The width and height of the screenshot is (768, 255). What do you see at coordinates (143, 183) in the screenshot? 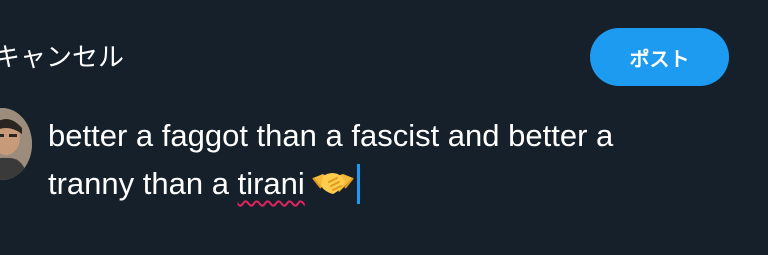
I see `composer-text-line2: tranny than a` at bounding box center [143, 183].